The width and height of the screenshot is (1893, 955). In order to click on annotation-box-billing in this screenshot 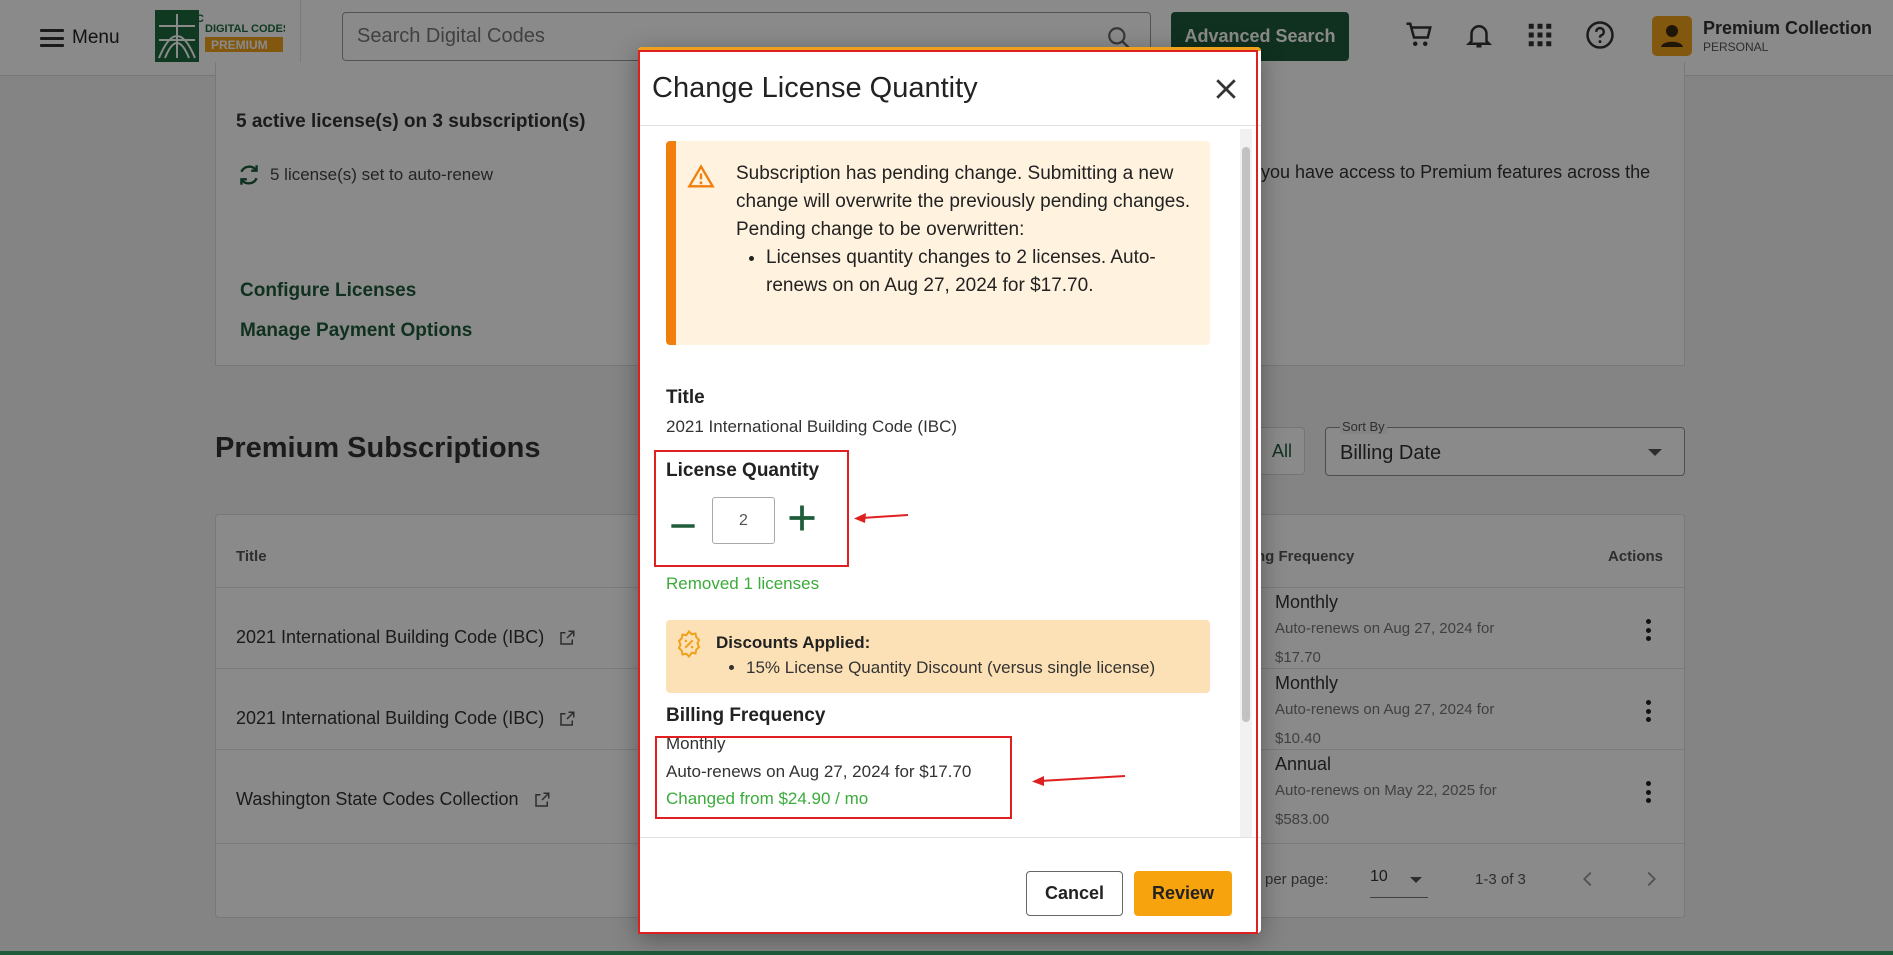, I will do `click(833, 777)`.